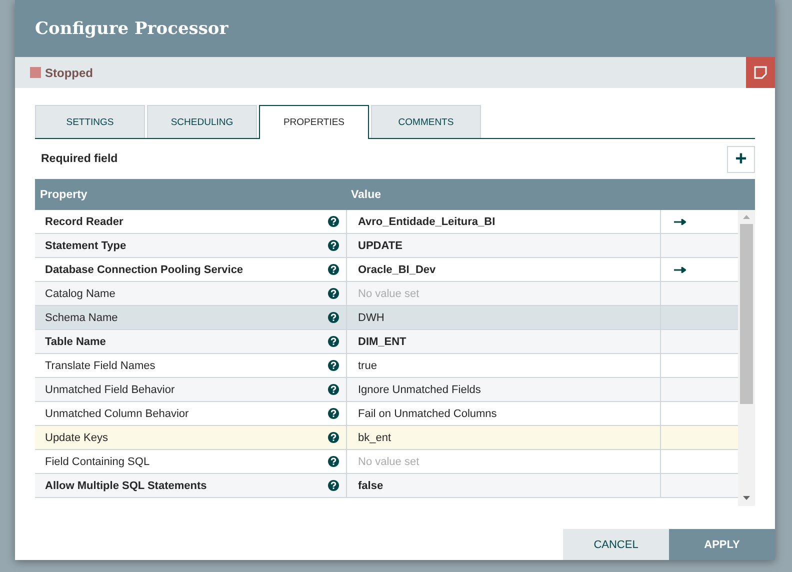  Describe the element at coordinates (126, 486) in the screenshot. I see `property-name: Allow Multiple SQL Statements` at that location.